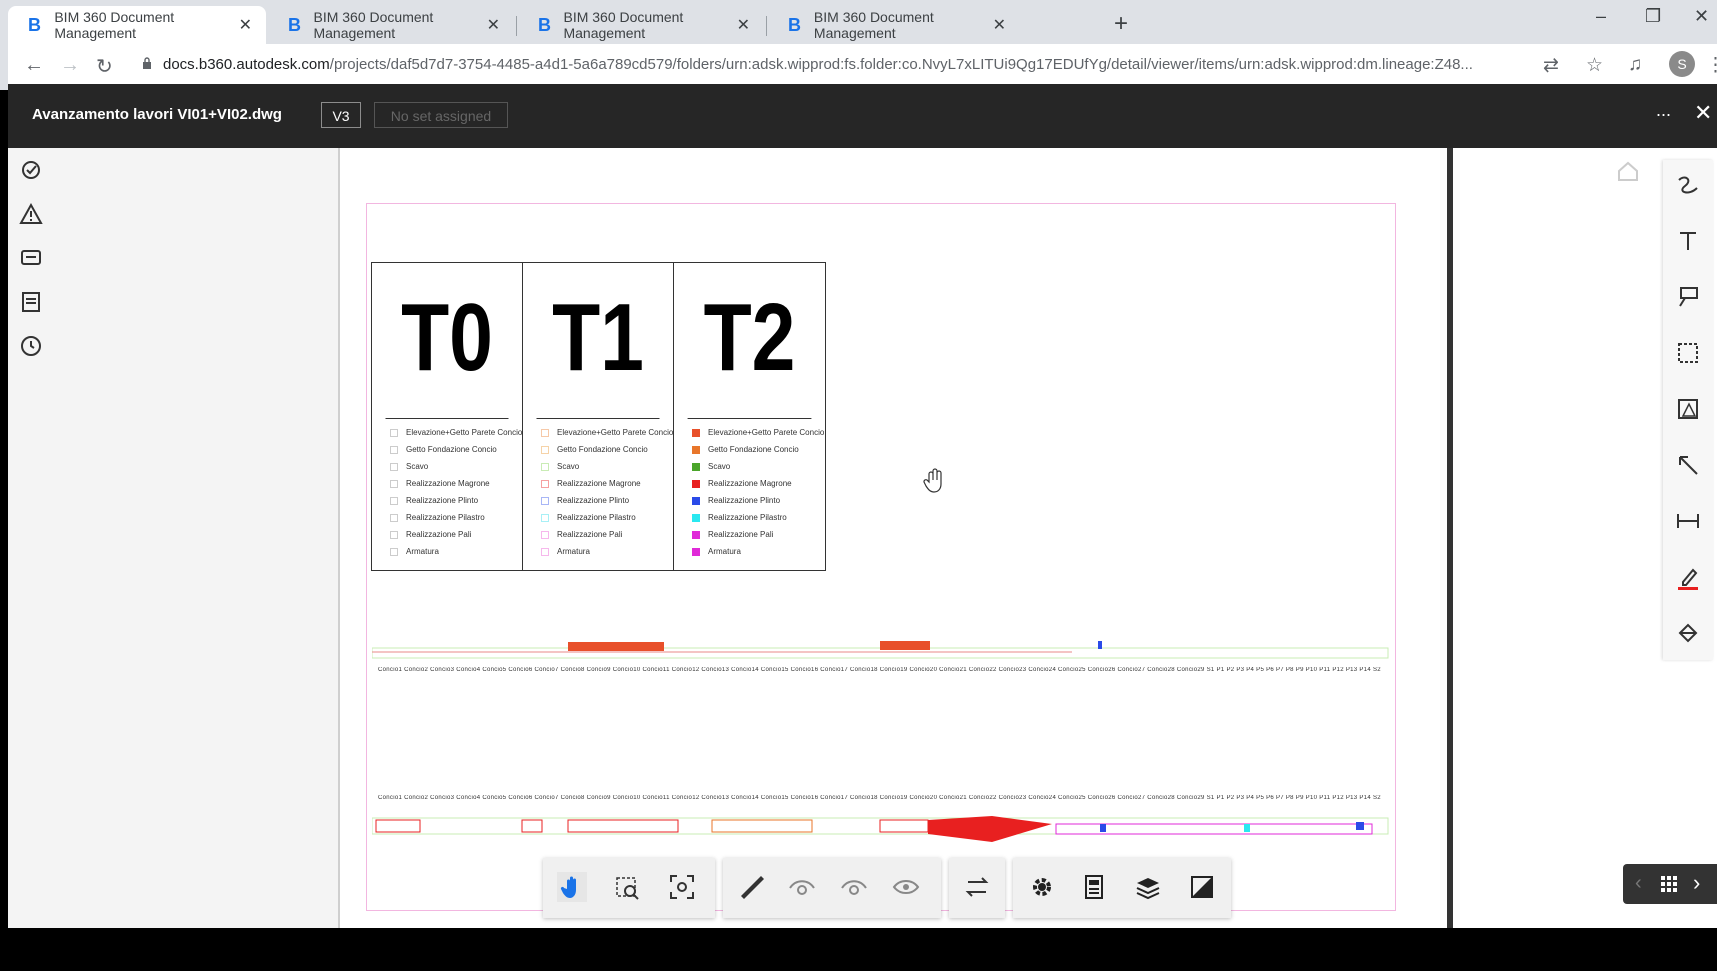 The width and height of the screenshot is (1717, 971). I want to click on rfi-comment-icon, so click(31, 258).